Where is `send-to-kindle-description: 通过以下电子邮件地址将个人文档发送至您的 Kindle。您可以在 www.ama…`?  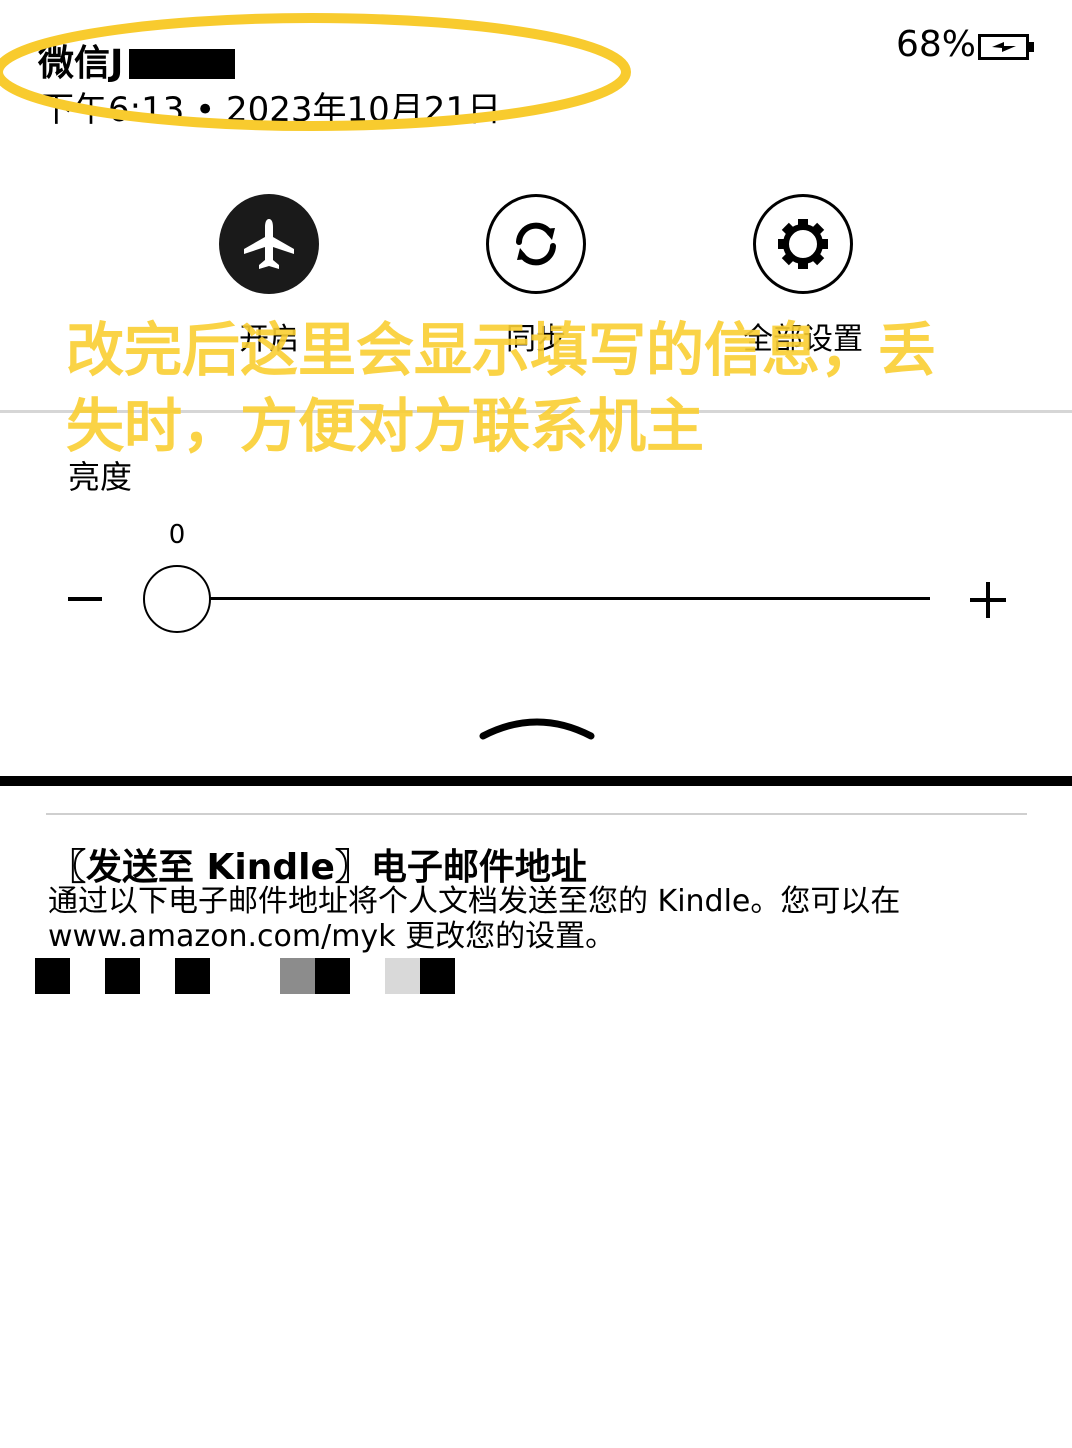 send-to-kindle-description: 通过以下电子邮件地址将个人文档发送至您的 Kindle。您可以在 www.ama… is located at coordinates (474, 919).